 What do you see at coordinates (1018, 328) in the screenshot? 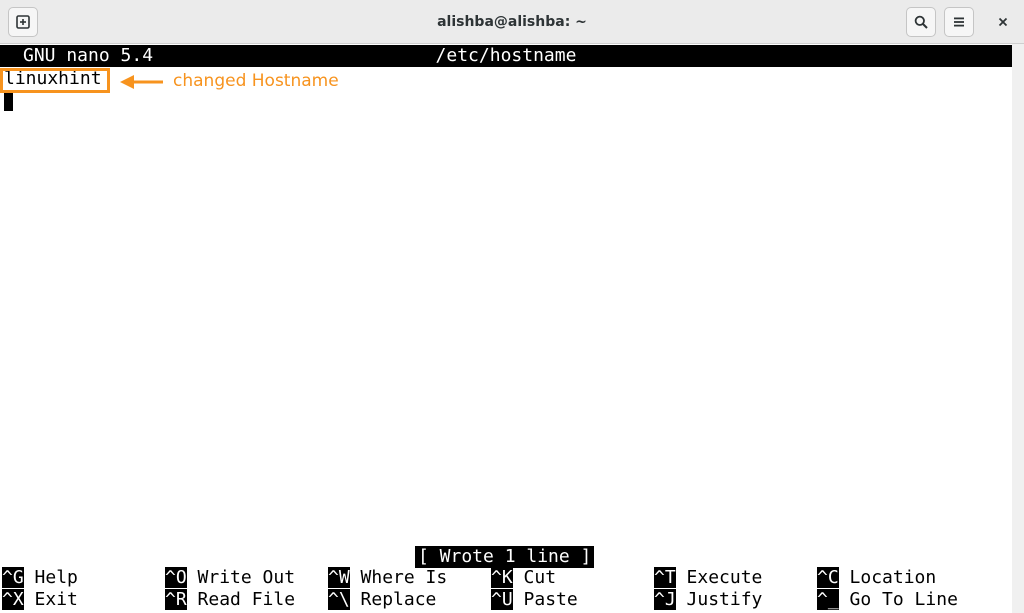
I see `terminal-scrollbar` at bounding box center [1018, 328].